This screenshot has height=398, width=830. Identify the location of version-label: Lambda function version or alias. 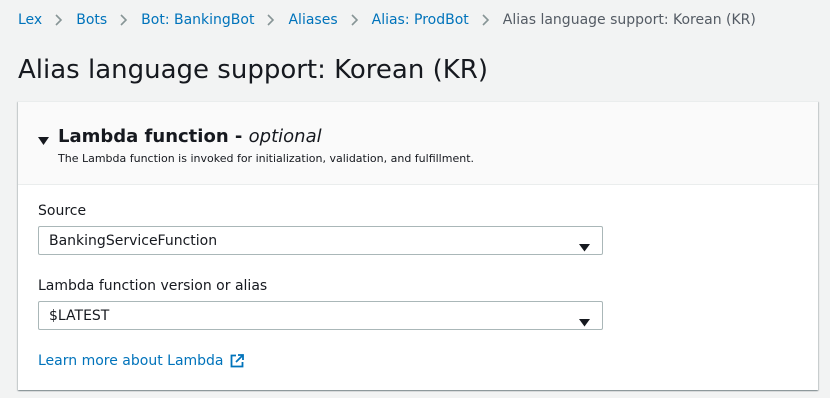
(153, 286).